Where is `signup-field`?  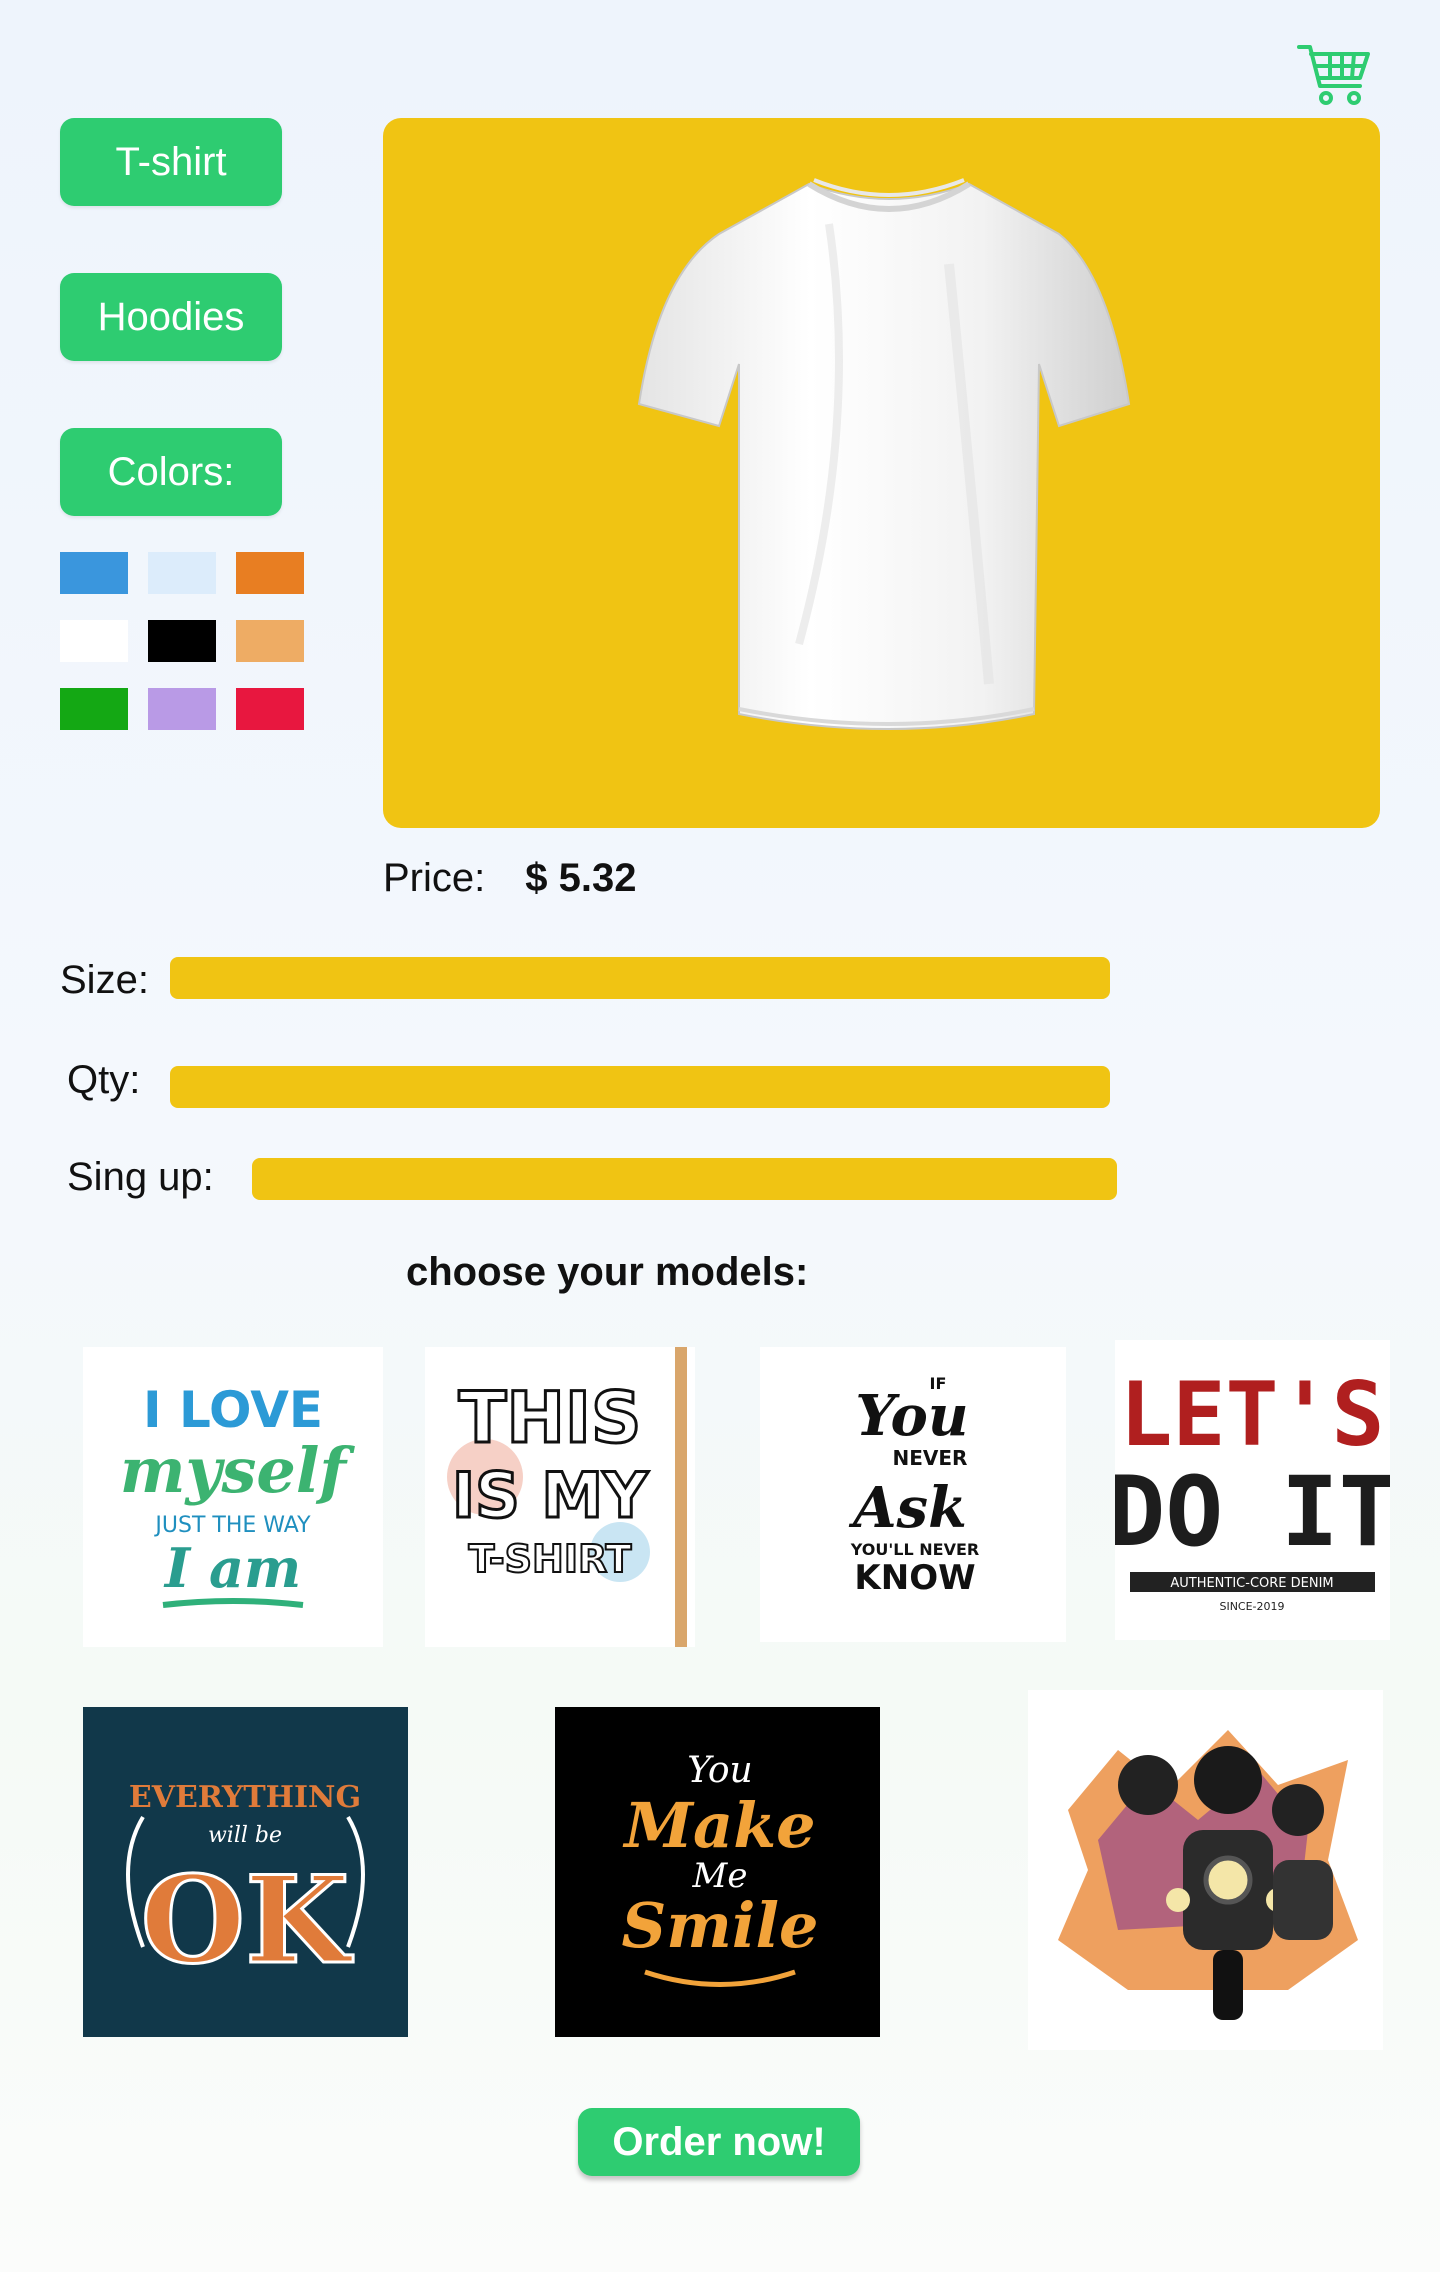 signup-field is located at coordinates (684, 1179).